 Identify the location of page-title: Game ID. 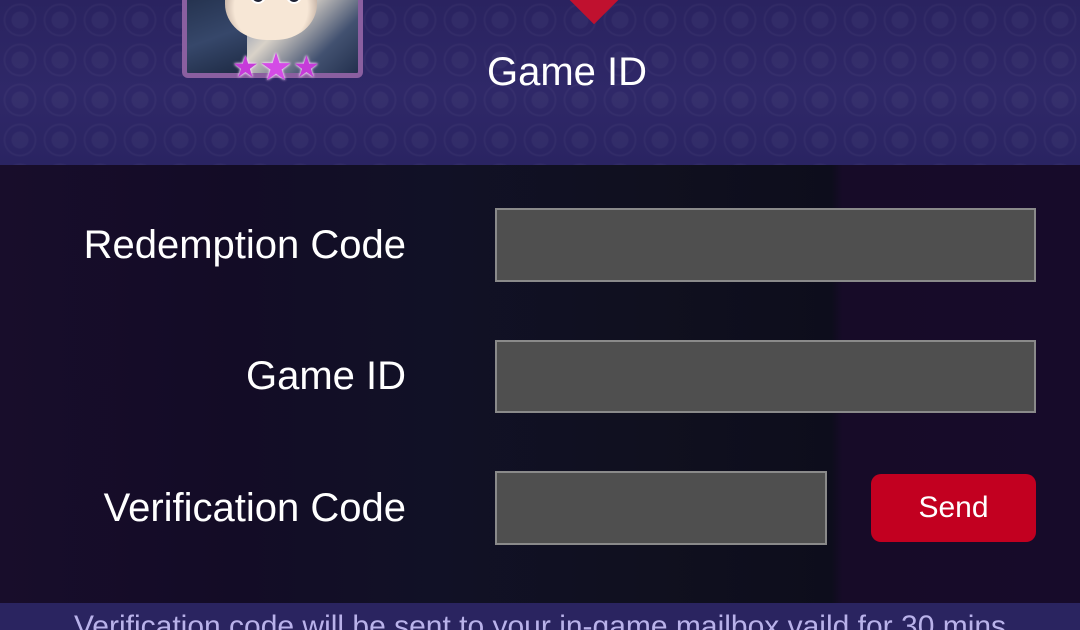
(567, 72).